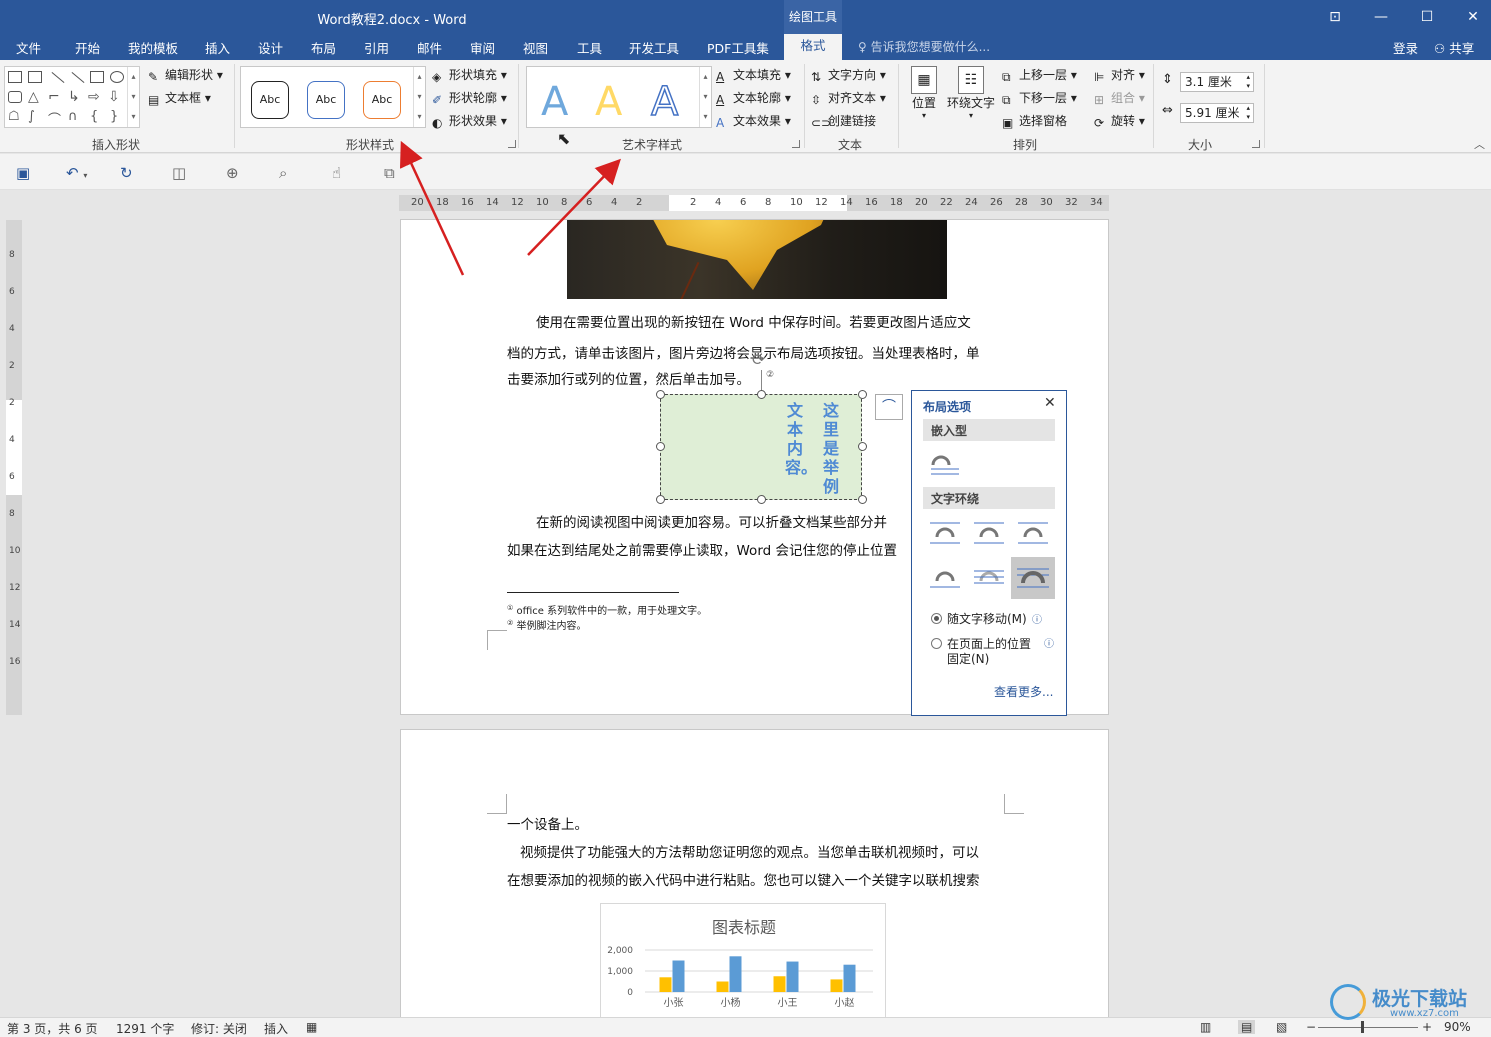  Describe the element at coordinates (76, 173) in the screenshot. I see `undo-icon: ↶ ▾` at that location.